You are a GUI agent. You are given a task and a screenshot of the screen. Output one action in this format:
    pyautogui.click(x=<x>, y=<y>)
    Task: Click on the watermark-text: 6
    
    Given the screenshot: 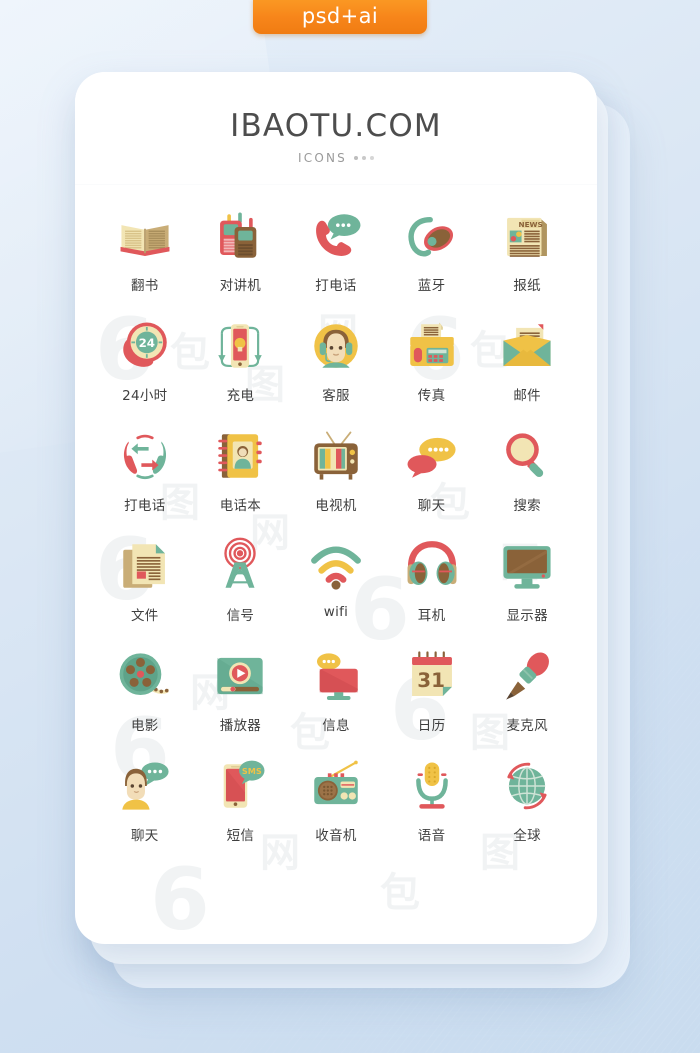 What is the action you would take?
    pyautogui.click(x=180, y=897)
    